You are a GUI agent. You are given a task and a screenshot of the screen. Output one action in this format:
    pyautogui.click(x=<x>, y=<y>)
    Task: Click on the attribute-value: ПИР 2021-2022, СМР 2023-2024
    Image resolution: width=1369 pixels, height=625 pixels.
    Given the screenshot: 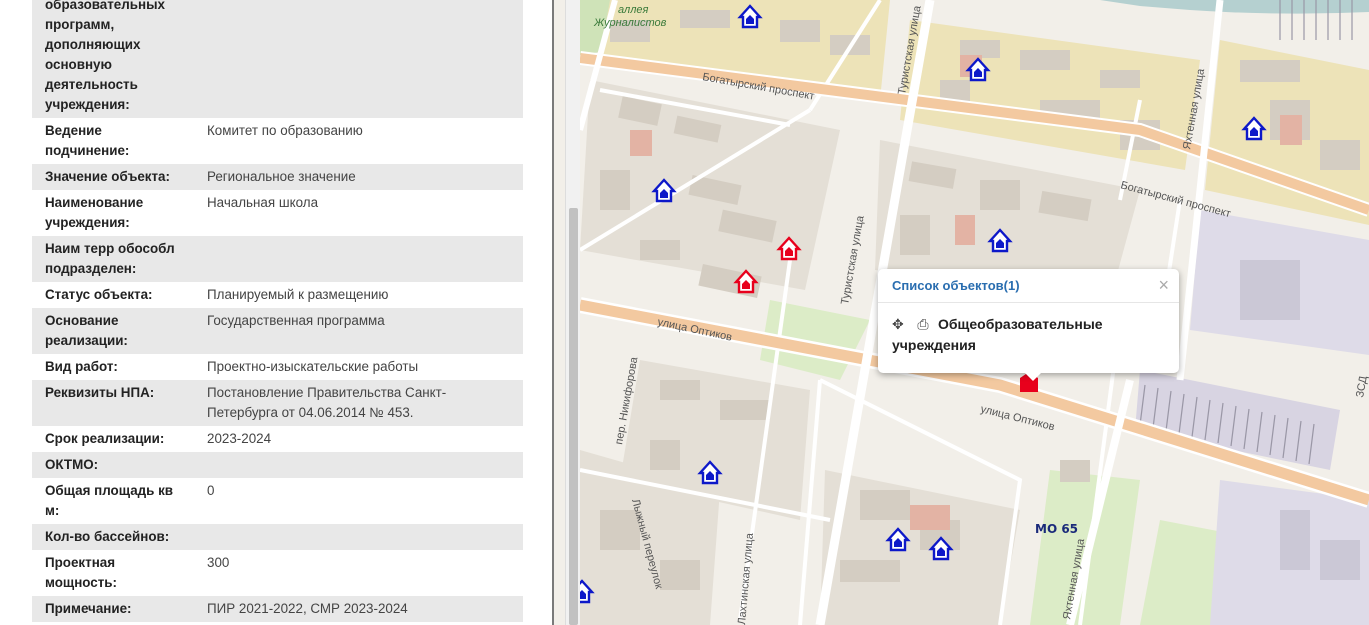 What is the action you would take?
    pyautogui.click(x=358, y=609)
    